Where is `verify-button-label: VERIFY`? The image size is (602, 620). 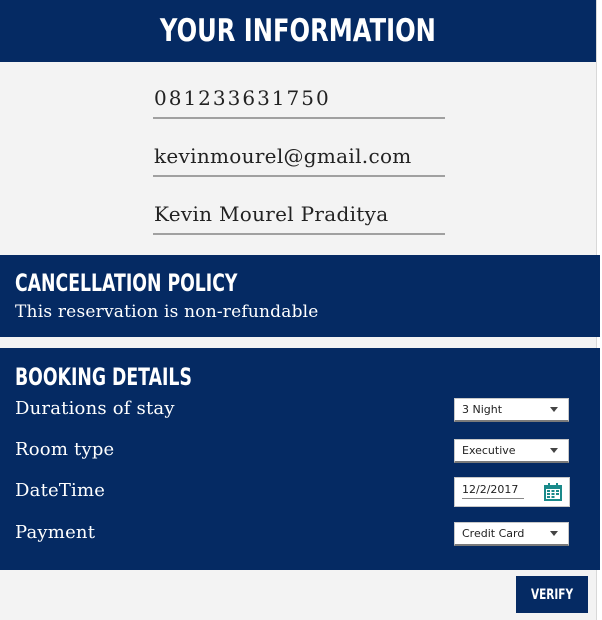 verify-button-label: VERIFY is located at coordinates (552, 594).